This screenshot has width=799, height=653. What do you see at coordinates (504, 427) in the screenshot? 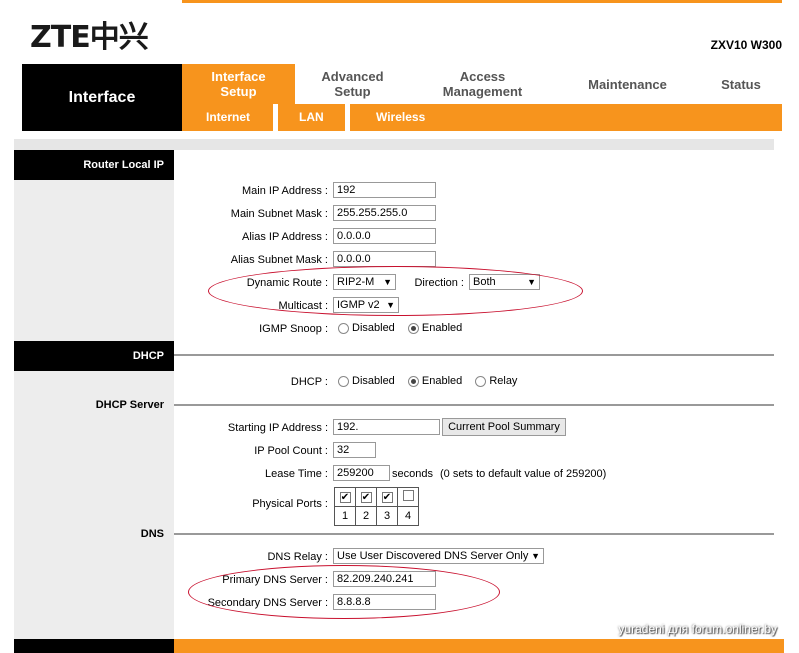
I see `current-pool-summary-button: Current Pool Summary` at bounding box center [504, 427].